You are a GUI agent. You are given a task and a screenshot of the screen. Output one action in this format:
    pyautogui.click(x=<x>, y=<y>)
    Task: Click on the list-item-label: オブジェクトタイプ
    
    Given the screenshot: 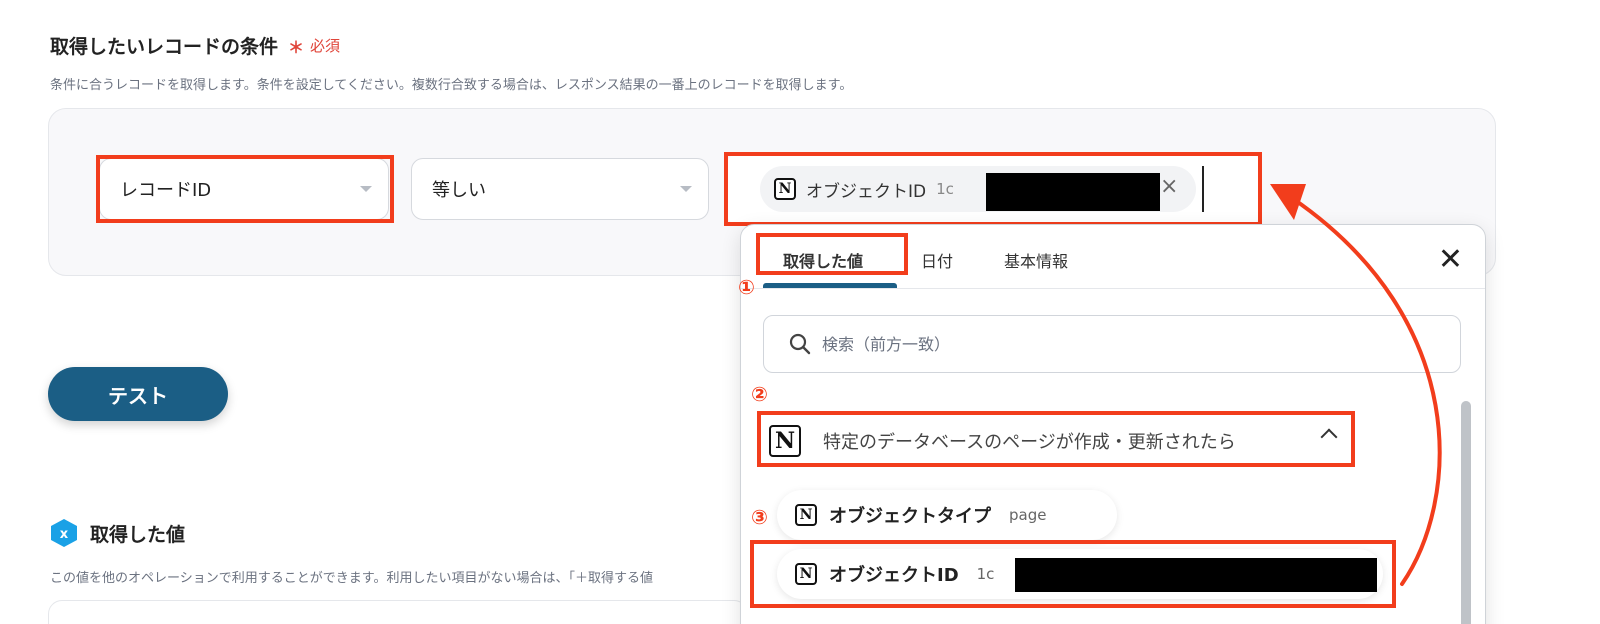 What is the action you would take?
    pyautogui.click(x=910, y=516)
    